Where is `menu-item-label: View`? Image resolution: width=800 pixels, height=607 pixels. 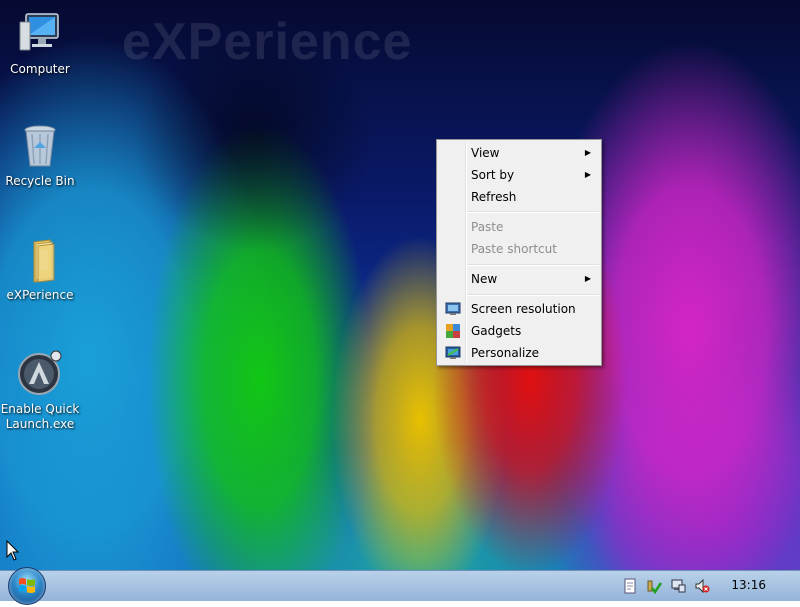 menu-item-label: View is located at coordinates (485, 153).